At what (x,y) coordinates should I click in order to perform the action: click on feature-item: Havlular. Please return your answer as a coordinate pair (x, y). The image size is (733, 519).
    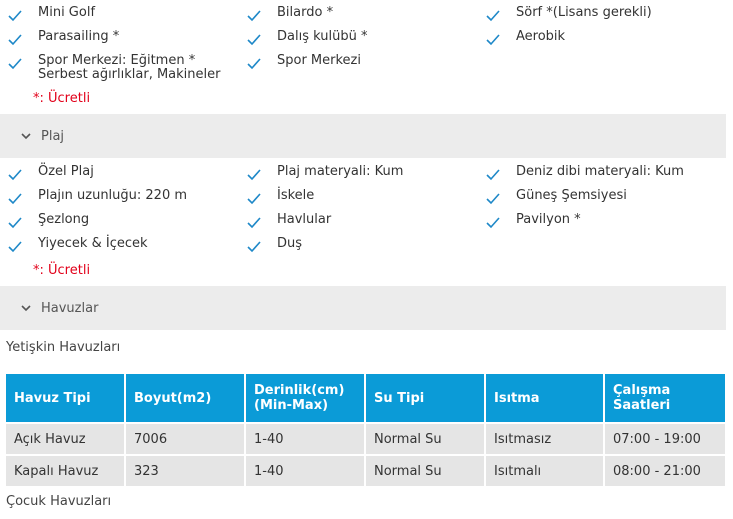
    Looking at the image, I should click on (289, 221).